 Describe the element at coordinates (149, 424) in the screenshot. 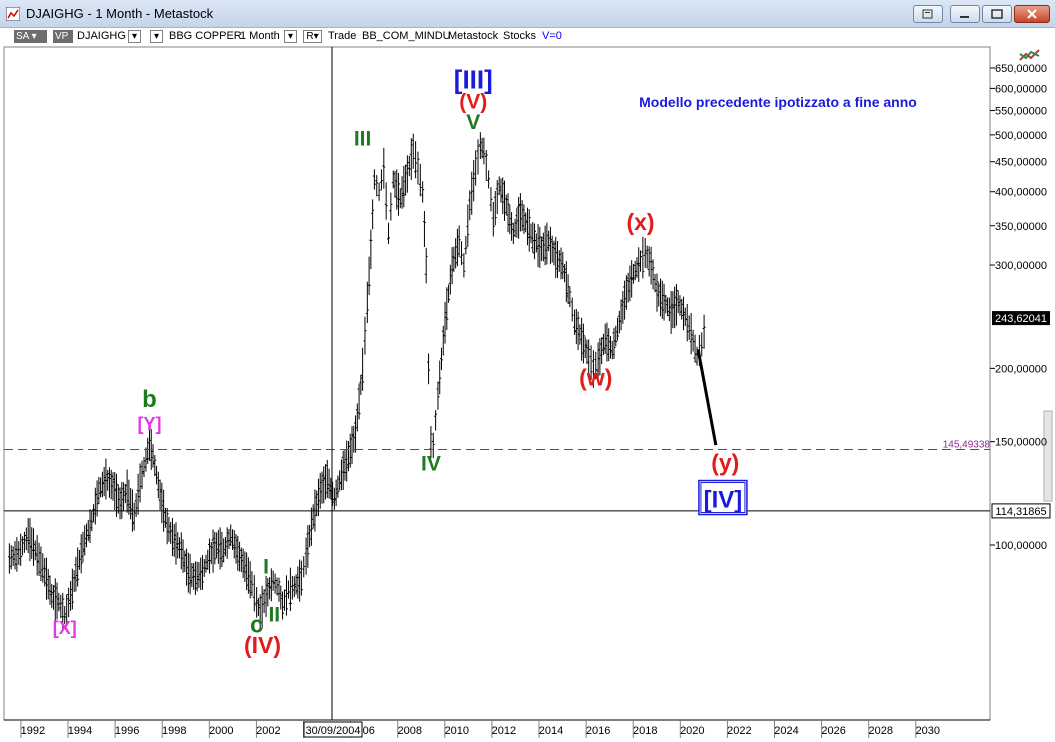

I see `wave-label: [Y]` at that location.